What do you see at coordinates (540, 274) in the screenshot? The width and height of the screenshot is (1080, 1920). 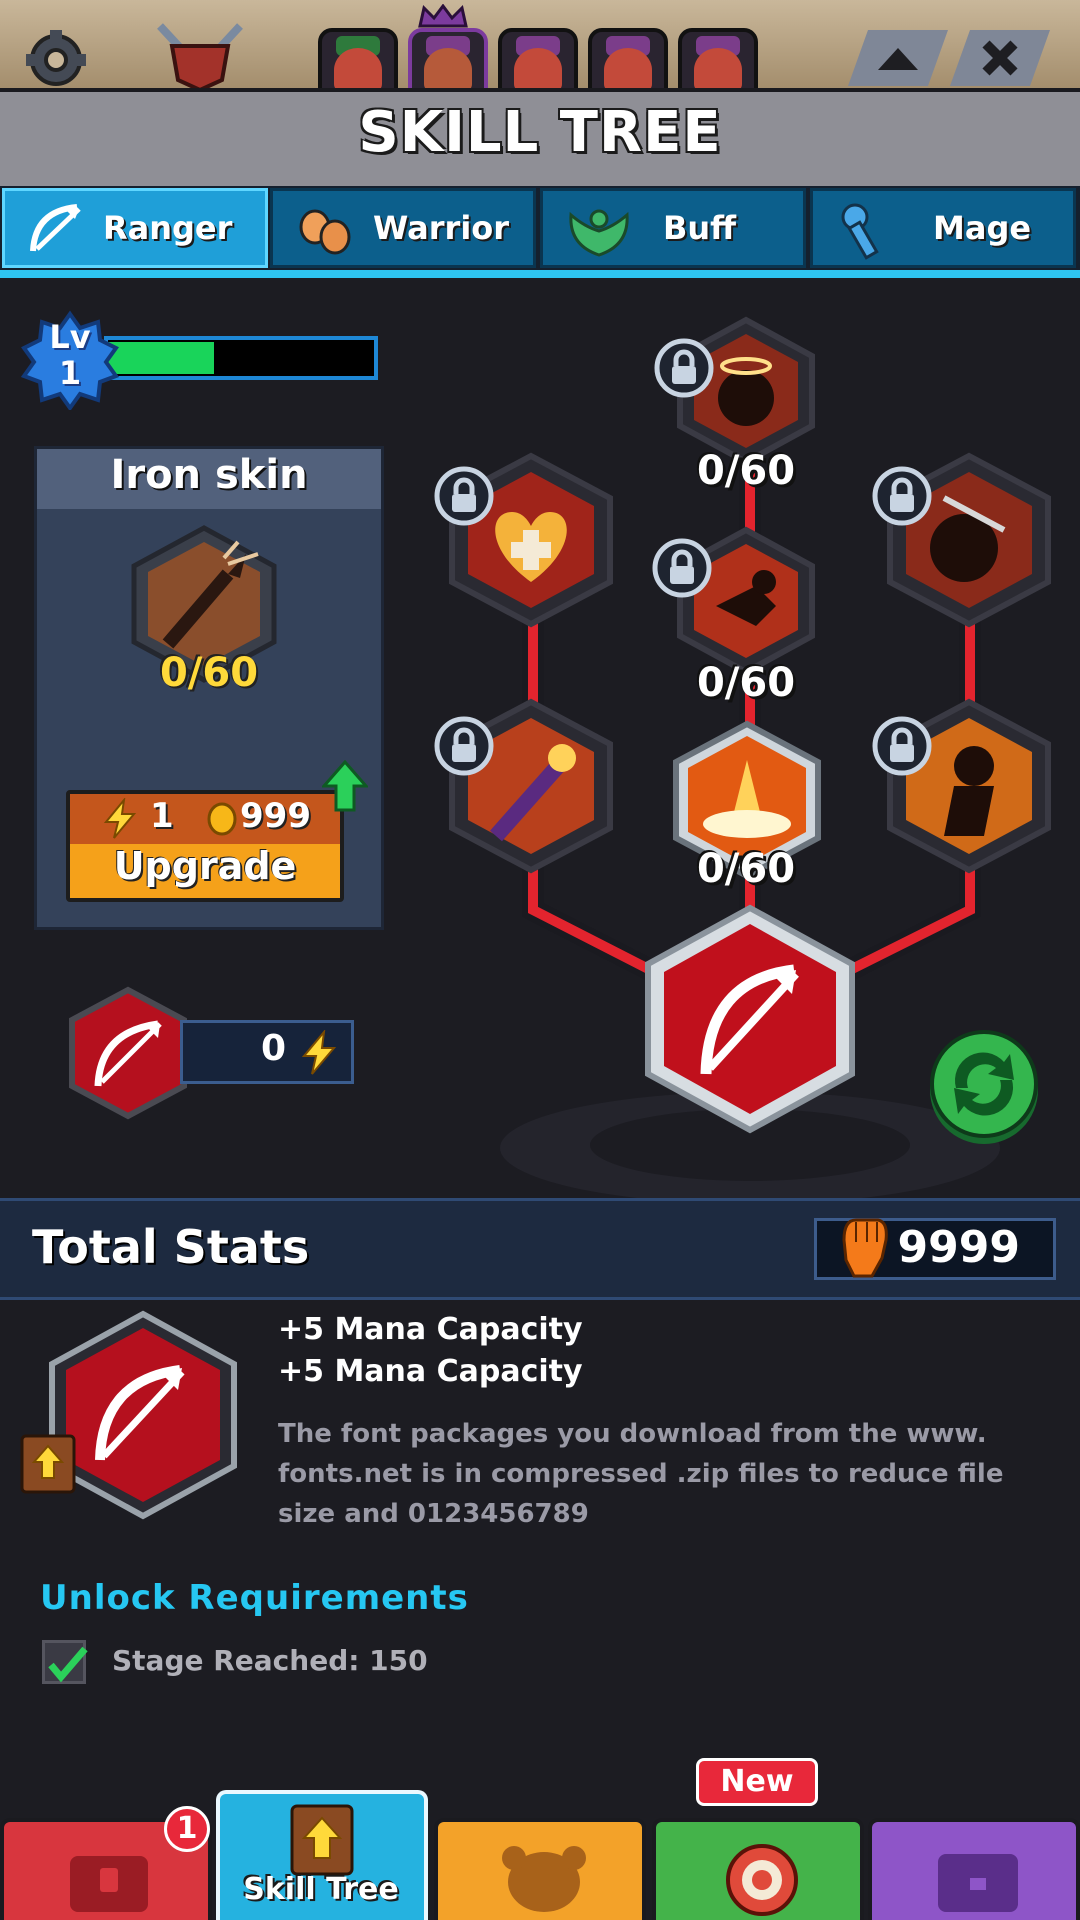 I see `tab-underline` at bounding box center [540, 274].